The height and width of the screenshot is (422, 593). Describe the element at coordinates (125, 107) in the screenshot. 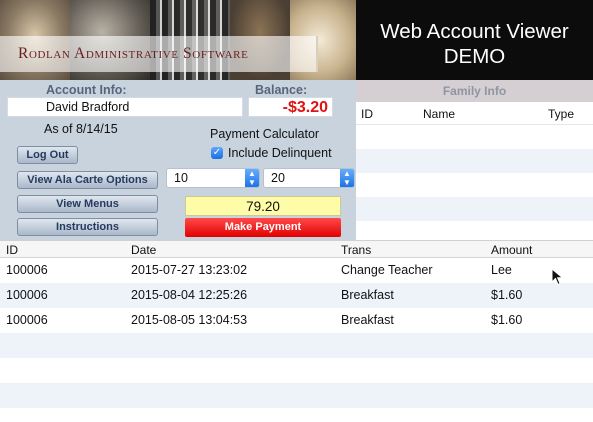

I see `account-name-field: David Bradford` at that location.